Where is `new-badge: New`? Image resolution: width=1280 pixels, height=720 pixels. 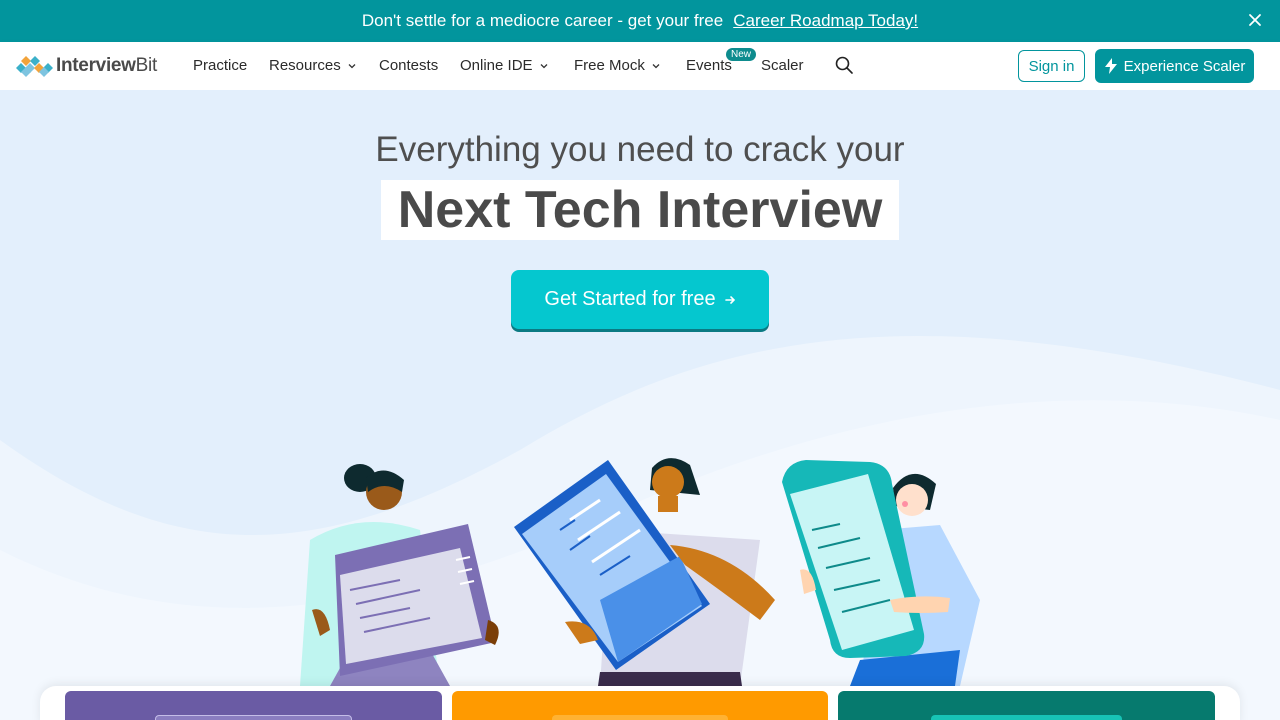 new-badge: New is located at coordinates (741, 54).